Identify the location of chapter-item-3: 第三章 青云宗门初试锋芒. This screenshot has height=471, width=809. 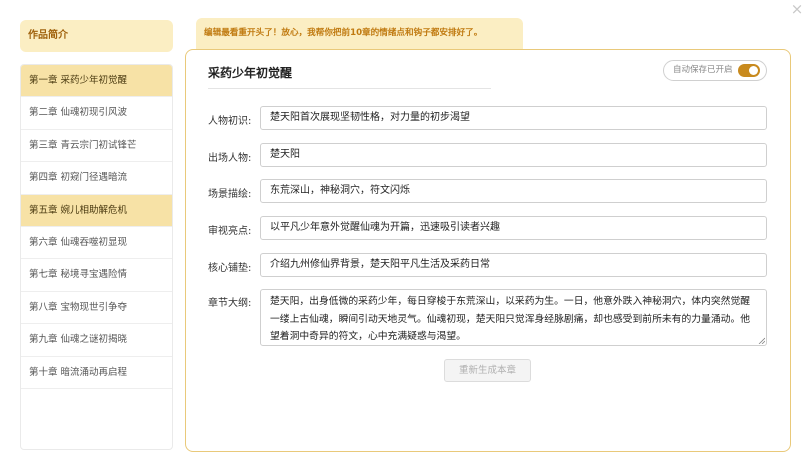
(96, 146).